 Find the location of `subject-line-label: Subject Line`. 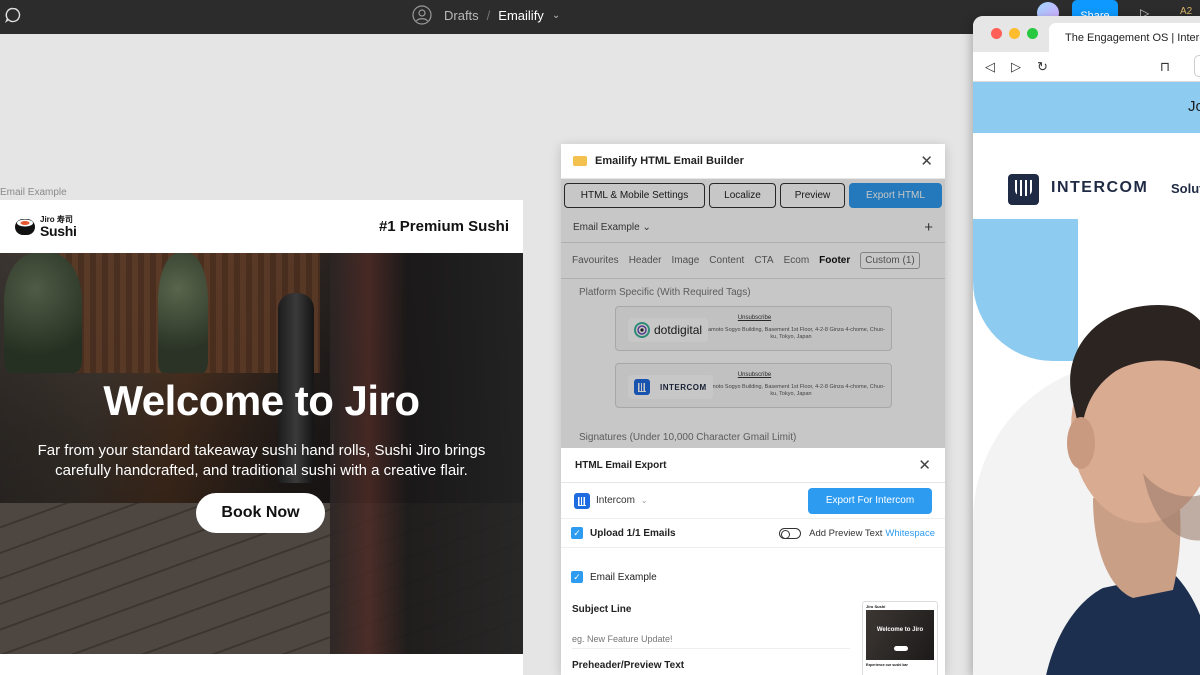

subject-line-label: Subject Line is located at coordinates (602, 609).